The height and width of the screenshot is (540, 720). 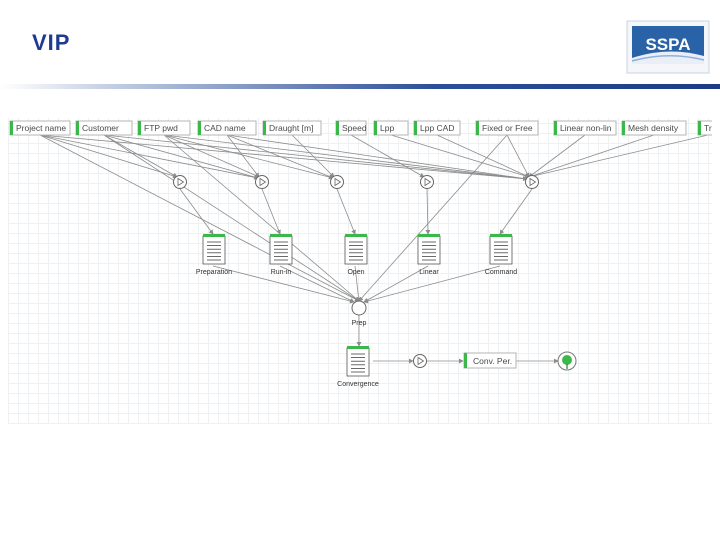 What do you see at coordinates (281, 255) in the screenshot?
I see `document-node-1: Run-in` at bounding box center [281, 255].